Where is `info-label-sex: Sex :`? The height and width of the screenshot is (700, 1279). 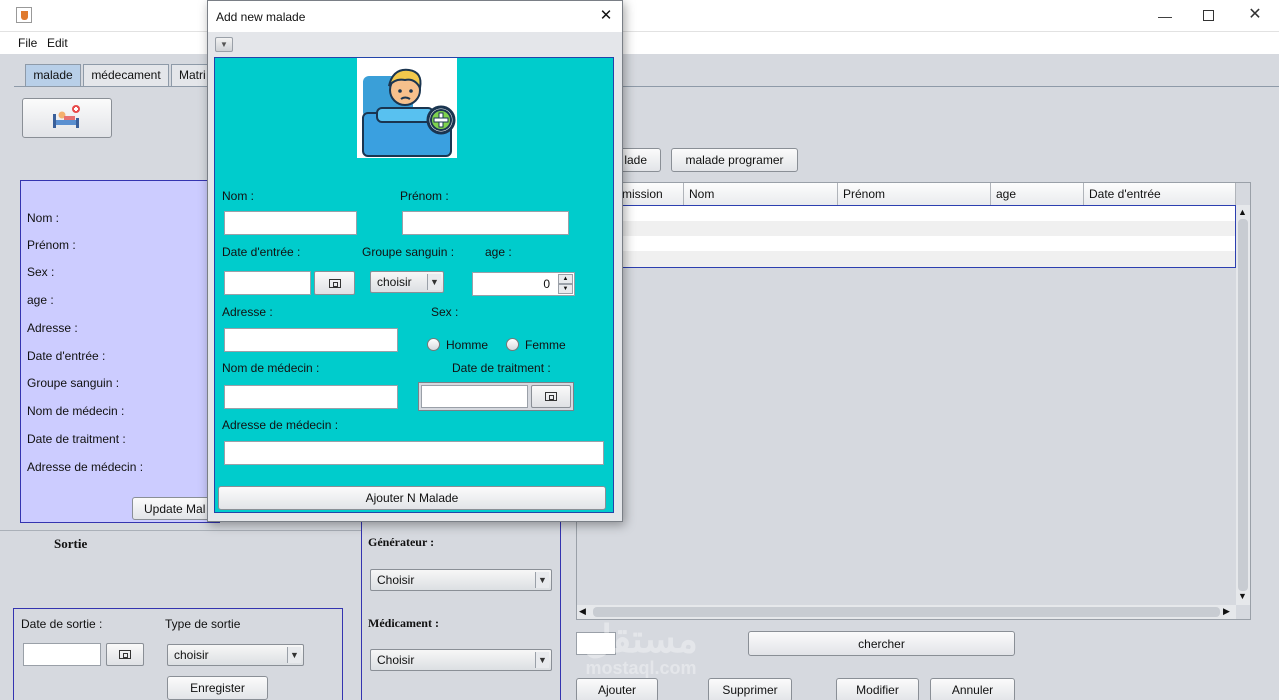
info-label-sex: Sex : is located at coordinates (41, 272).